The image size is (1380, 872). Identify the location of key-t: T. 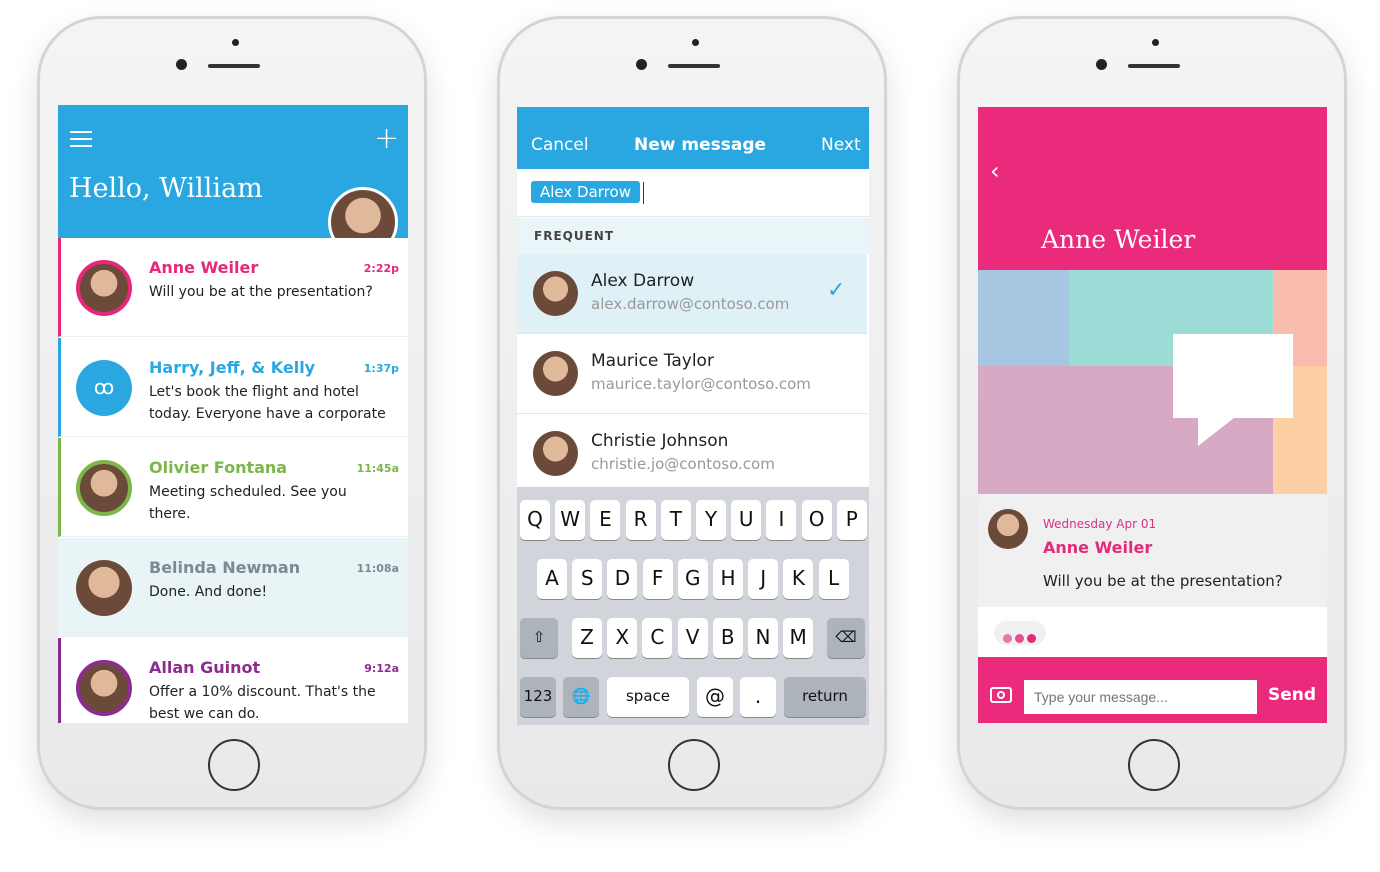
(675, 520).